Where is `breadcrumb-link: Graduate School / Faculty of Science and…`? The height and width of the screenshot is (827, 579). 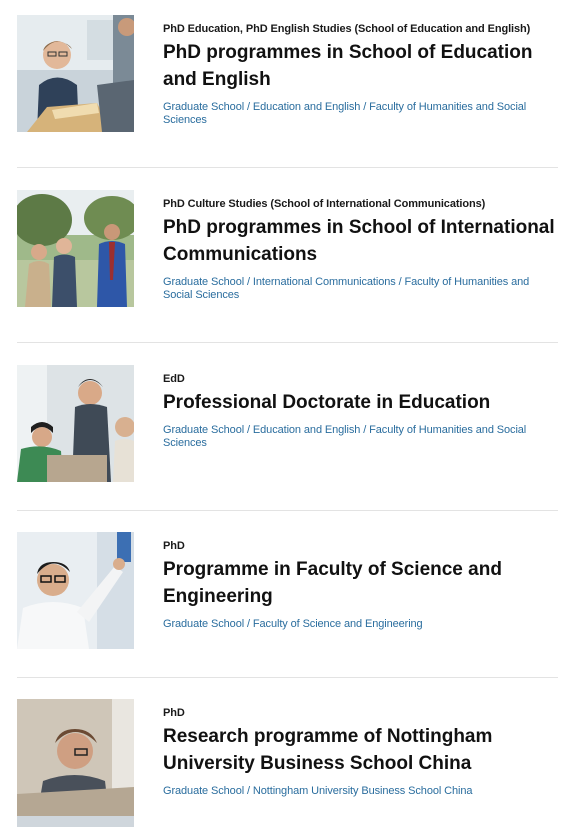
breadcrumb-link: Graduate School / Faculty of Science and… is located at coordinates (293, 624).